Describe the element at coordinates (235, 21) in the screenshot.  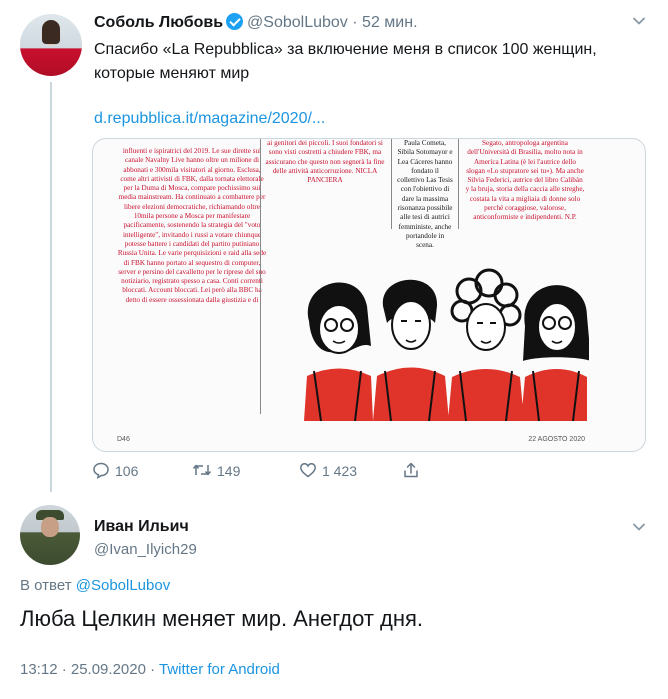
I see `verified-icon` at that location.